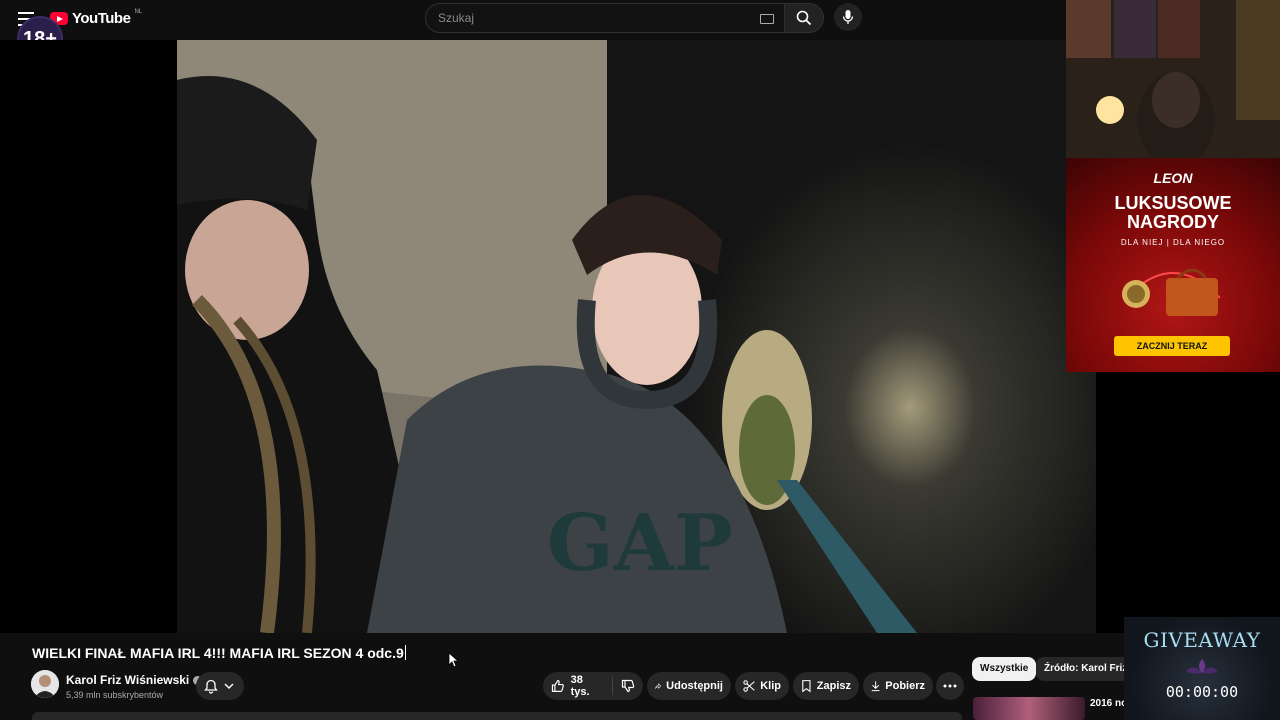  What do you see at coordinates (875, 686) in the screenshot?
I see `download-icon` at bounding box center [875, 686].